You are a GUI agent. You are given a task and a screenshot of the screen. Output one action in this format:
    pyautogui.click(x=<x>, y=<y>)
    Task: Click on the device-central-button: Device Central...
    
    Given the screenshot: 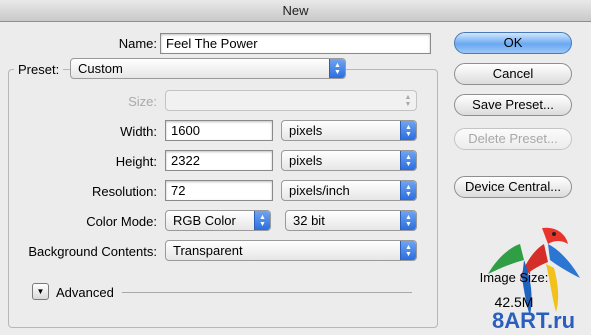 What is the action you would take?
    pyautogui.click(x=513, y=187)
    